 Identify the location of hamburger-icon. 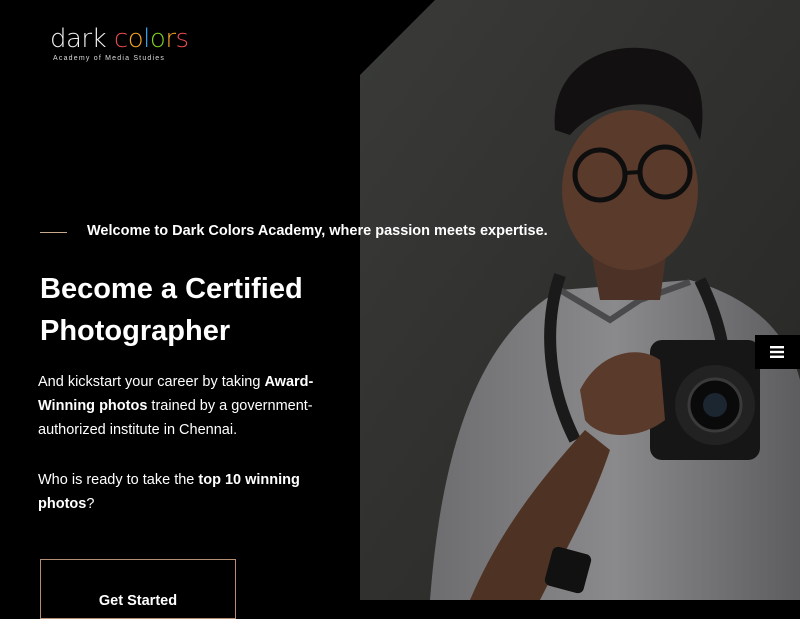
(777, 352).